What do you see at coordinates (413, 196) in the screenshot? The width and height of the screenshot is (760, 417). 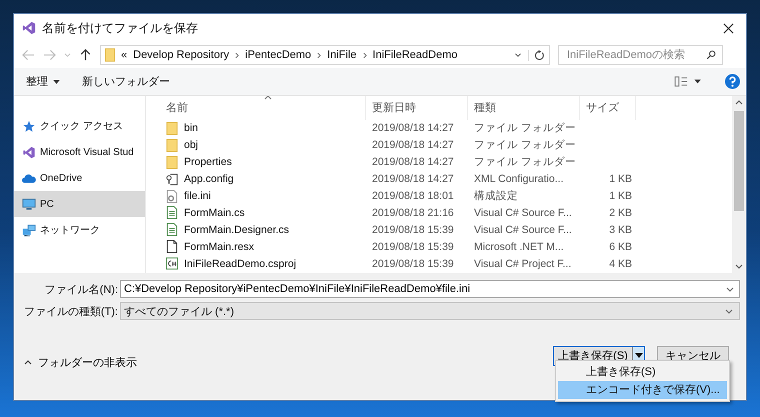 I see `date-cell-text: 2019/08/18 18:01` at bounding box center [413, 196].